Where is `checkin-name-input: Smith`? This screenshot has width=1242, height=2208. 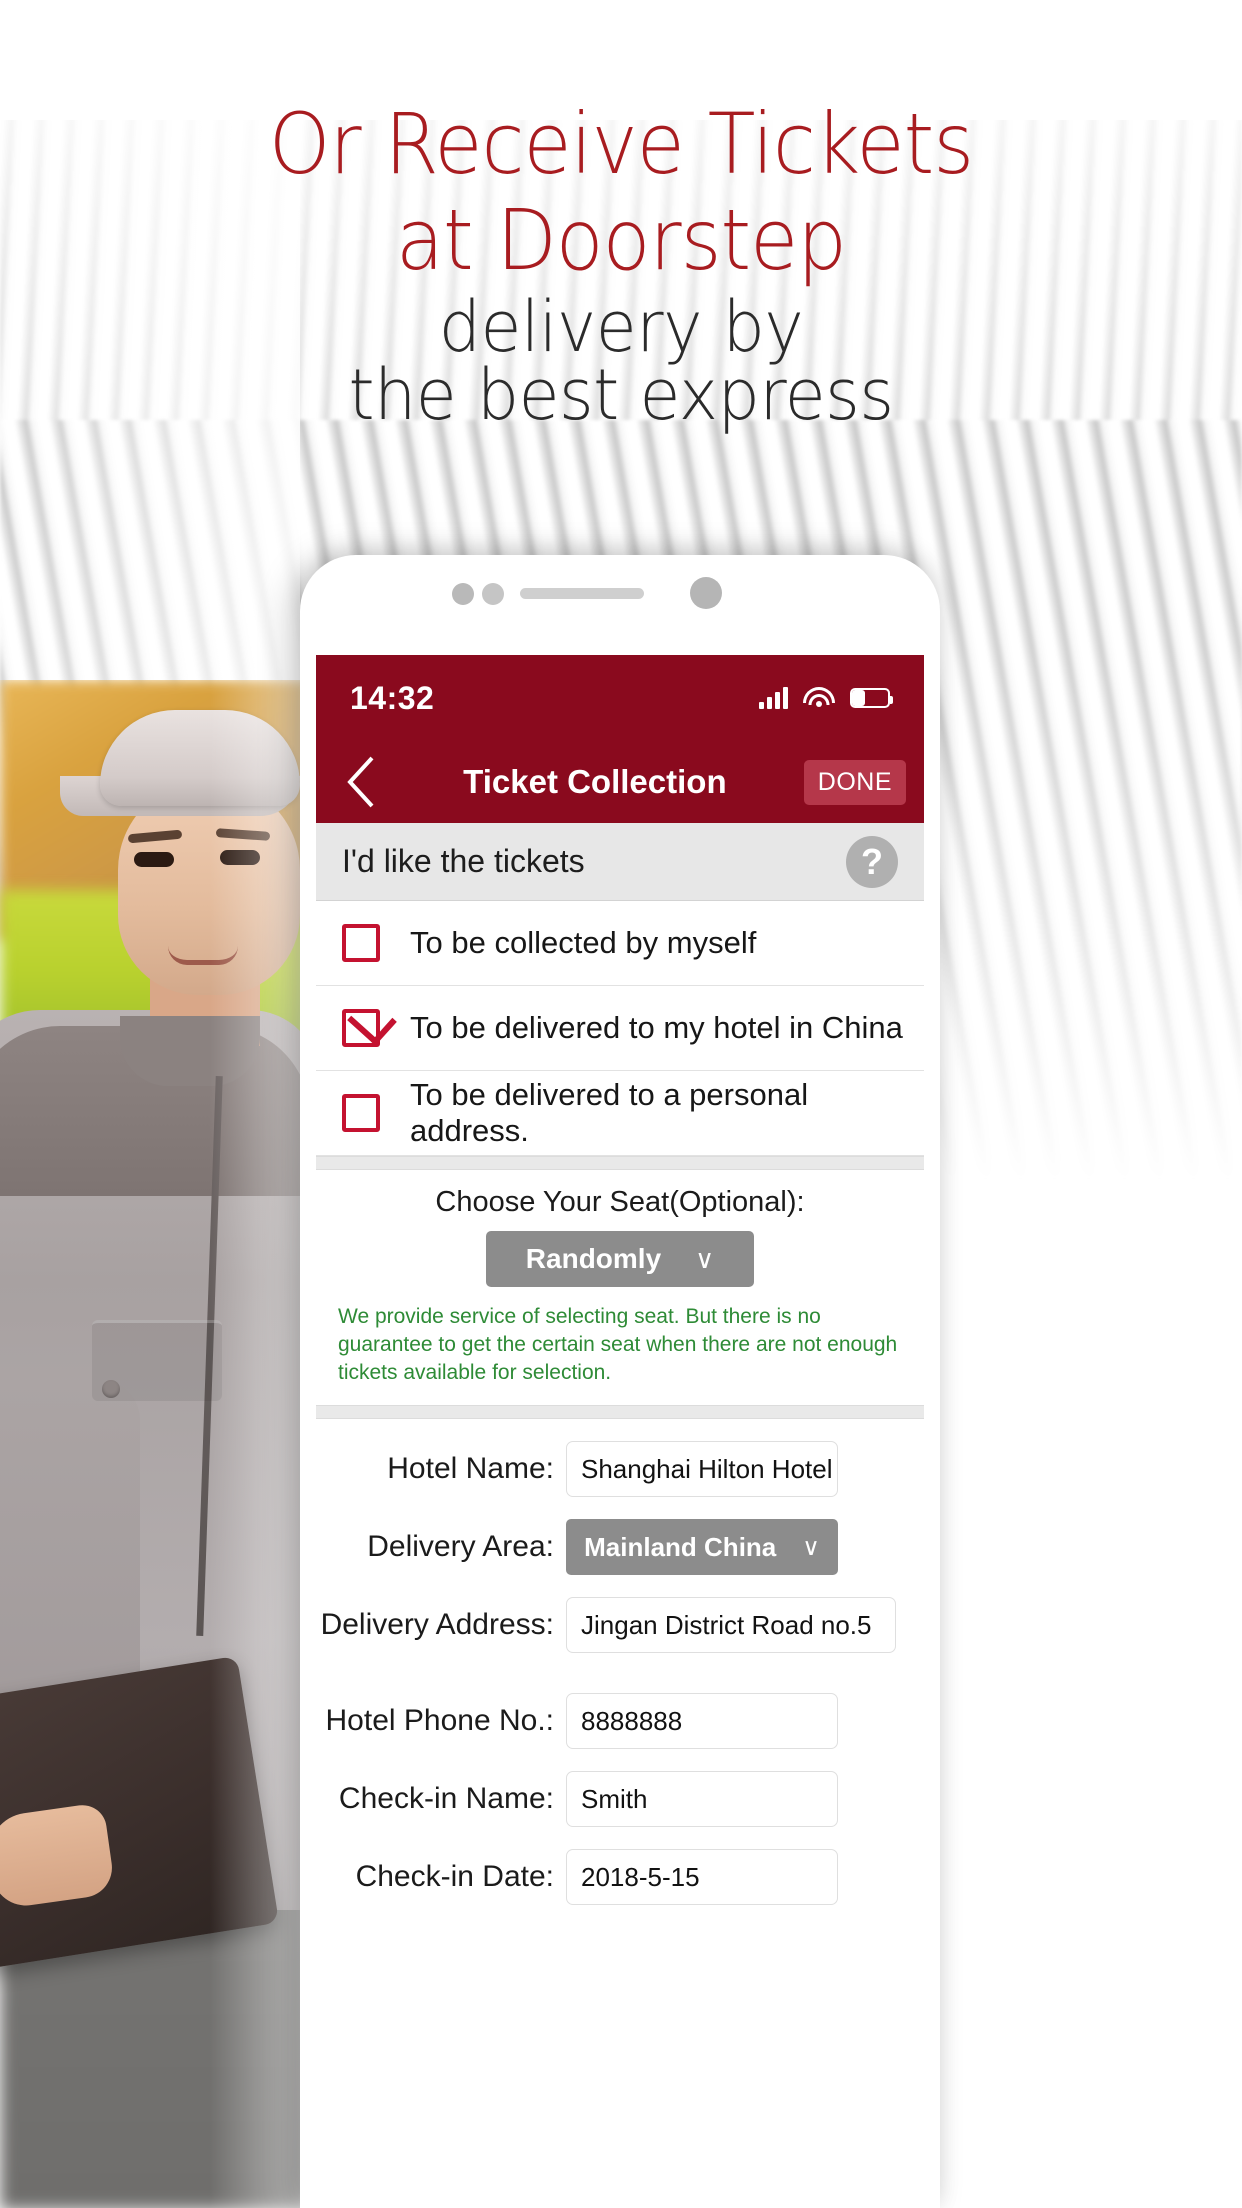 checkin-name-input: Smith is located at coordinates (702, 1799).